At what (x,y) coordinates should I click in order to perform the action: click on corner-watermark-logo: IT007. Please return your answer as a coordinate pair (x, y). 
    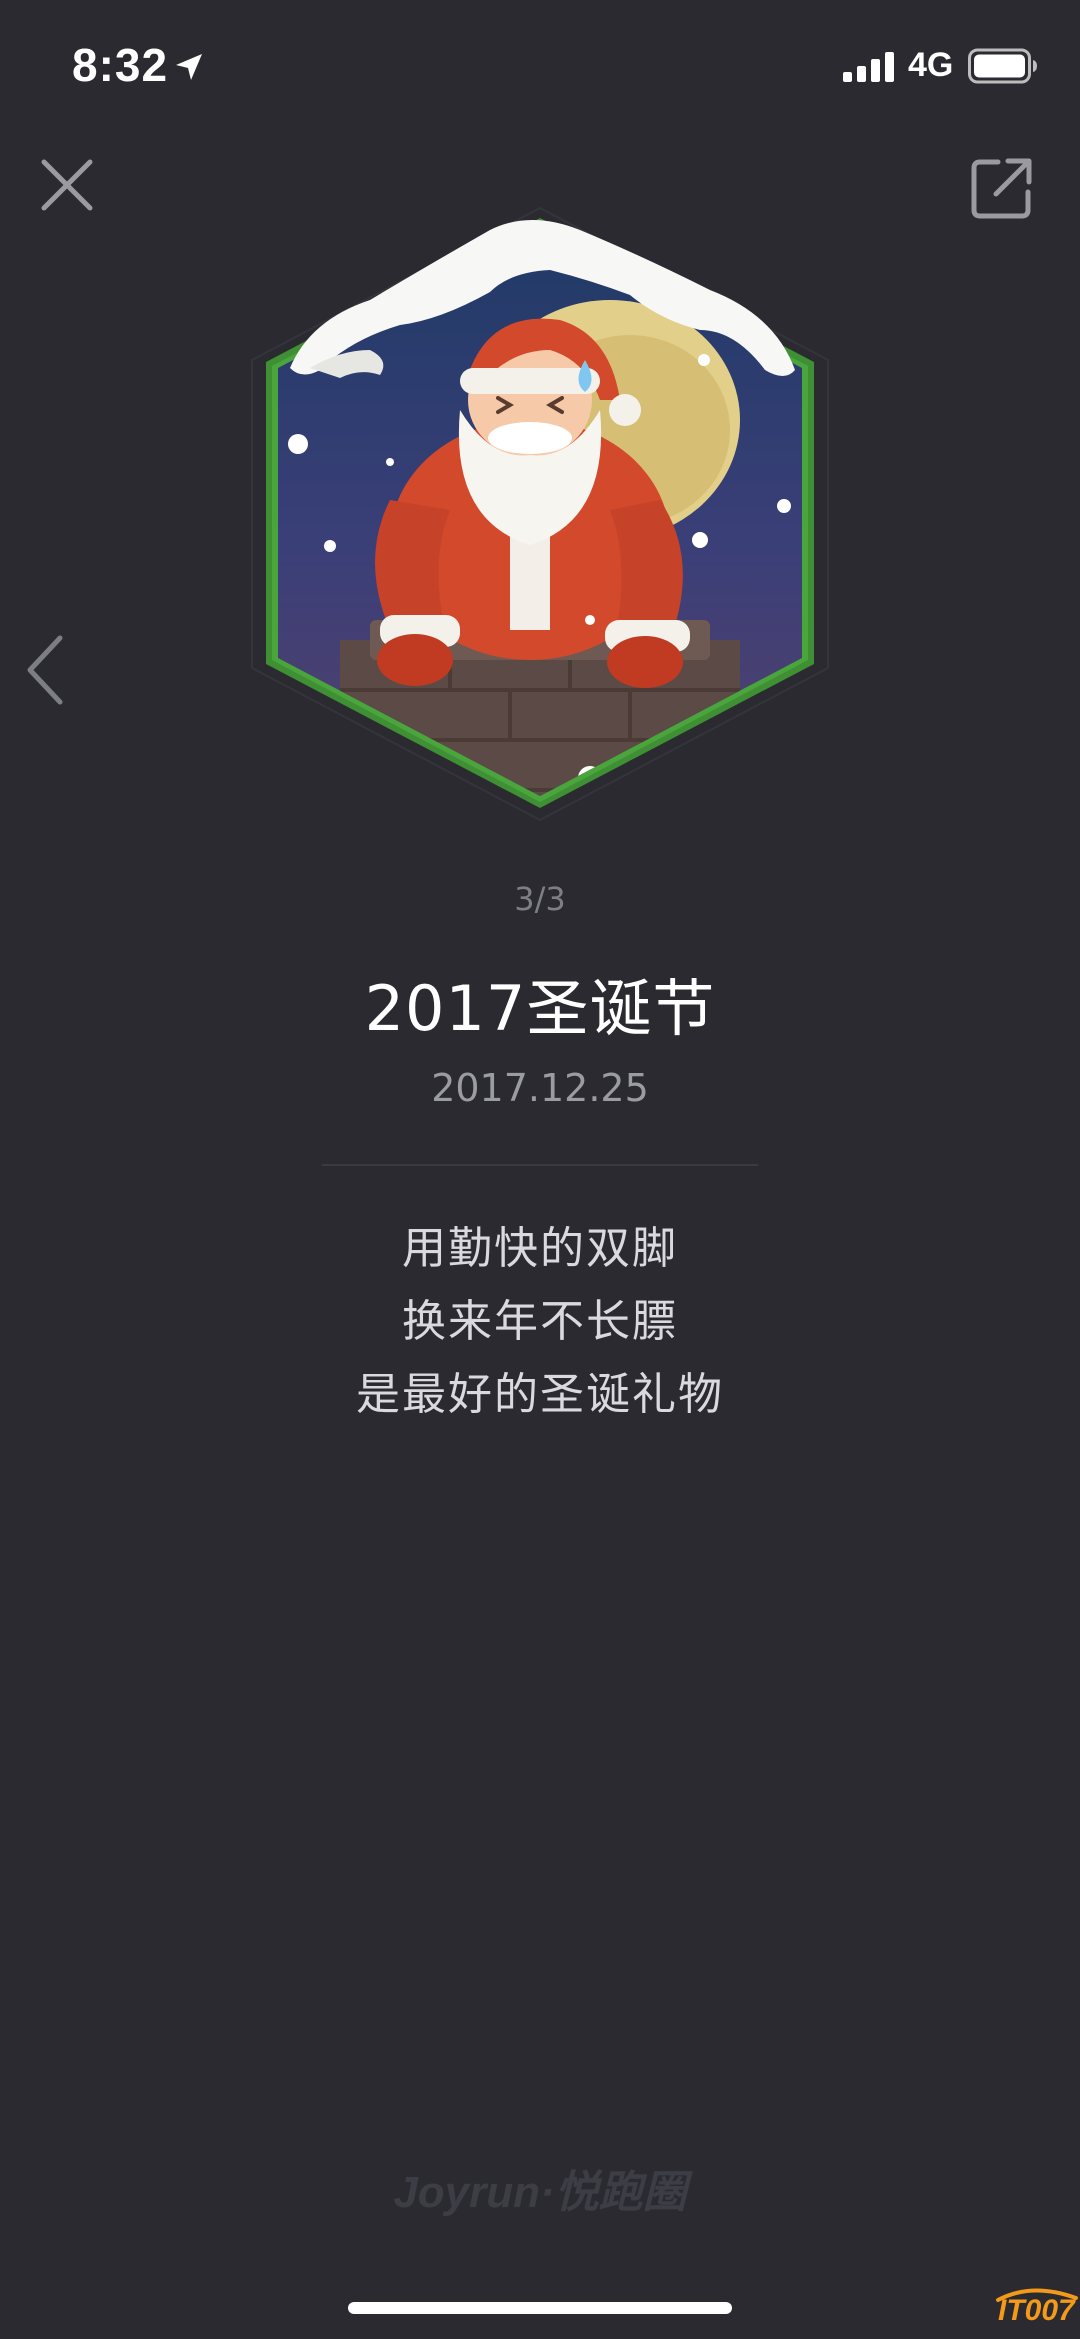
    Looking at the image, I should click on (1036, 2311).